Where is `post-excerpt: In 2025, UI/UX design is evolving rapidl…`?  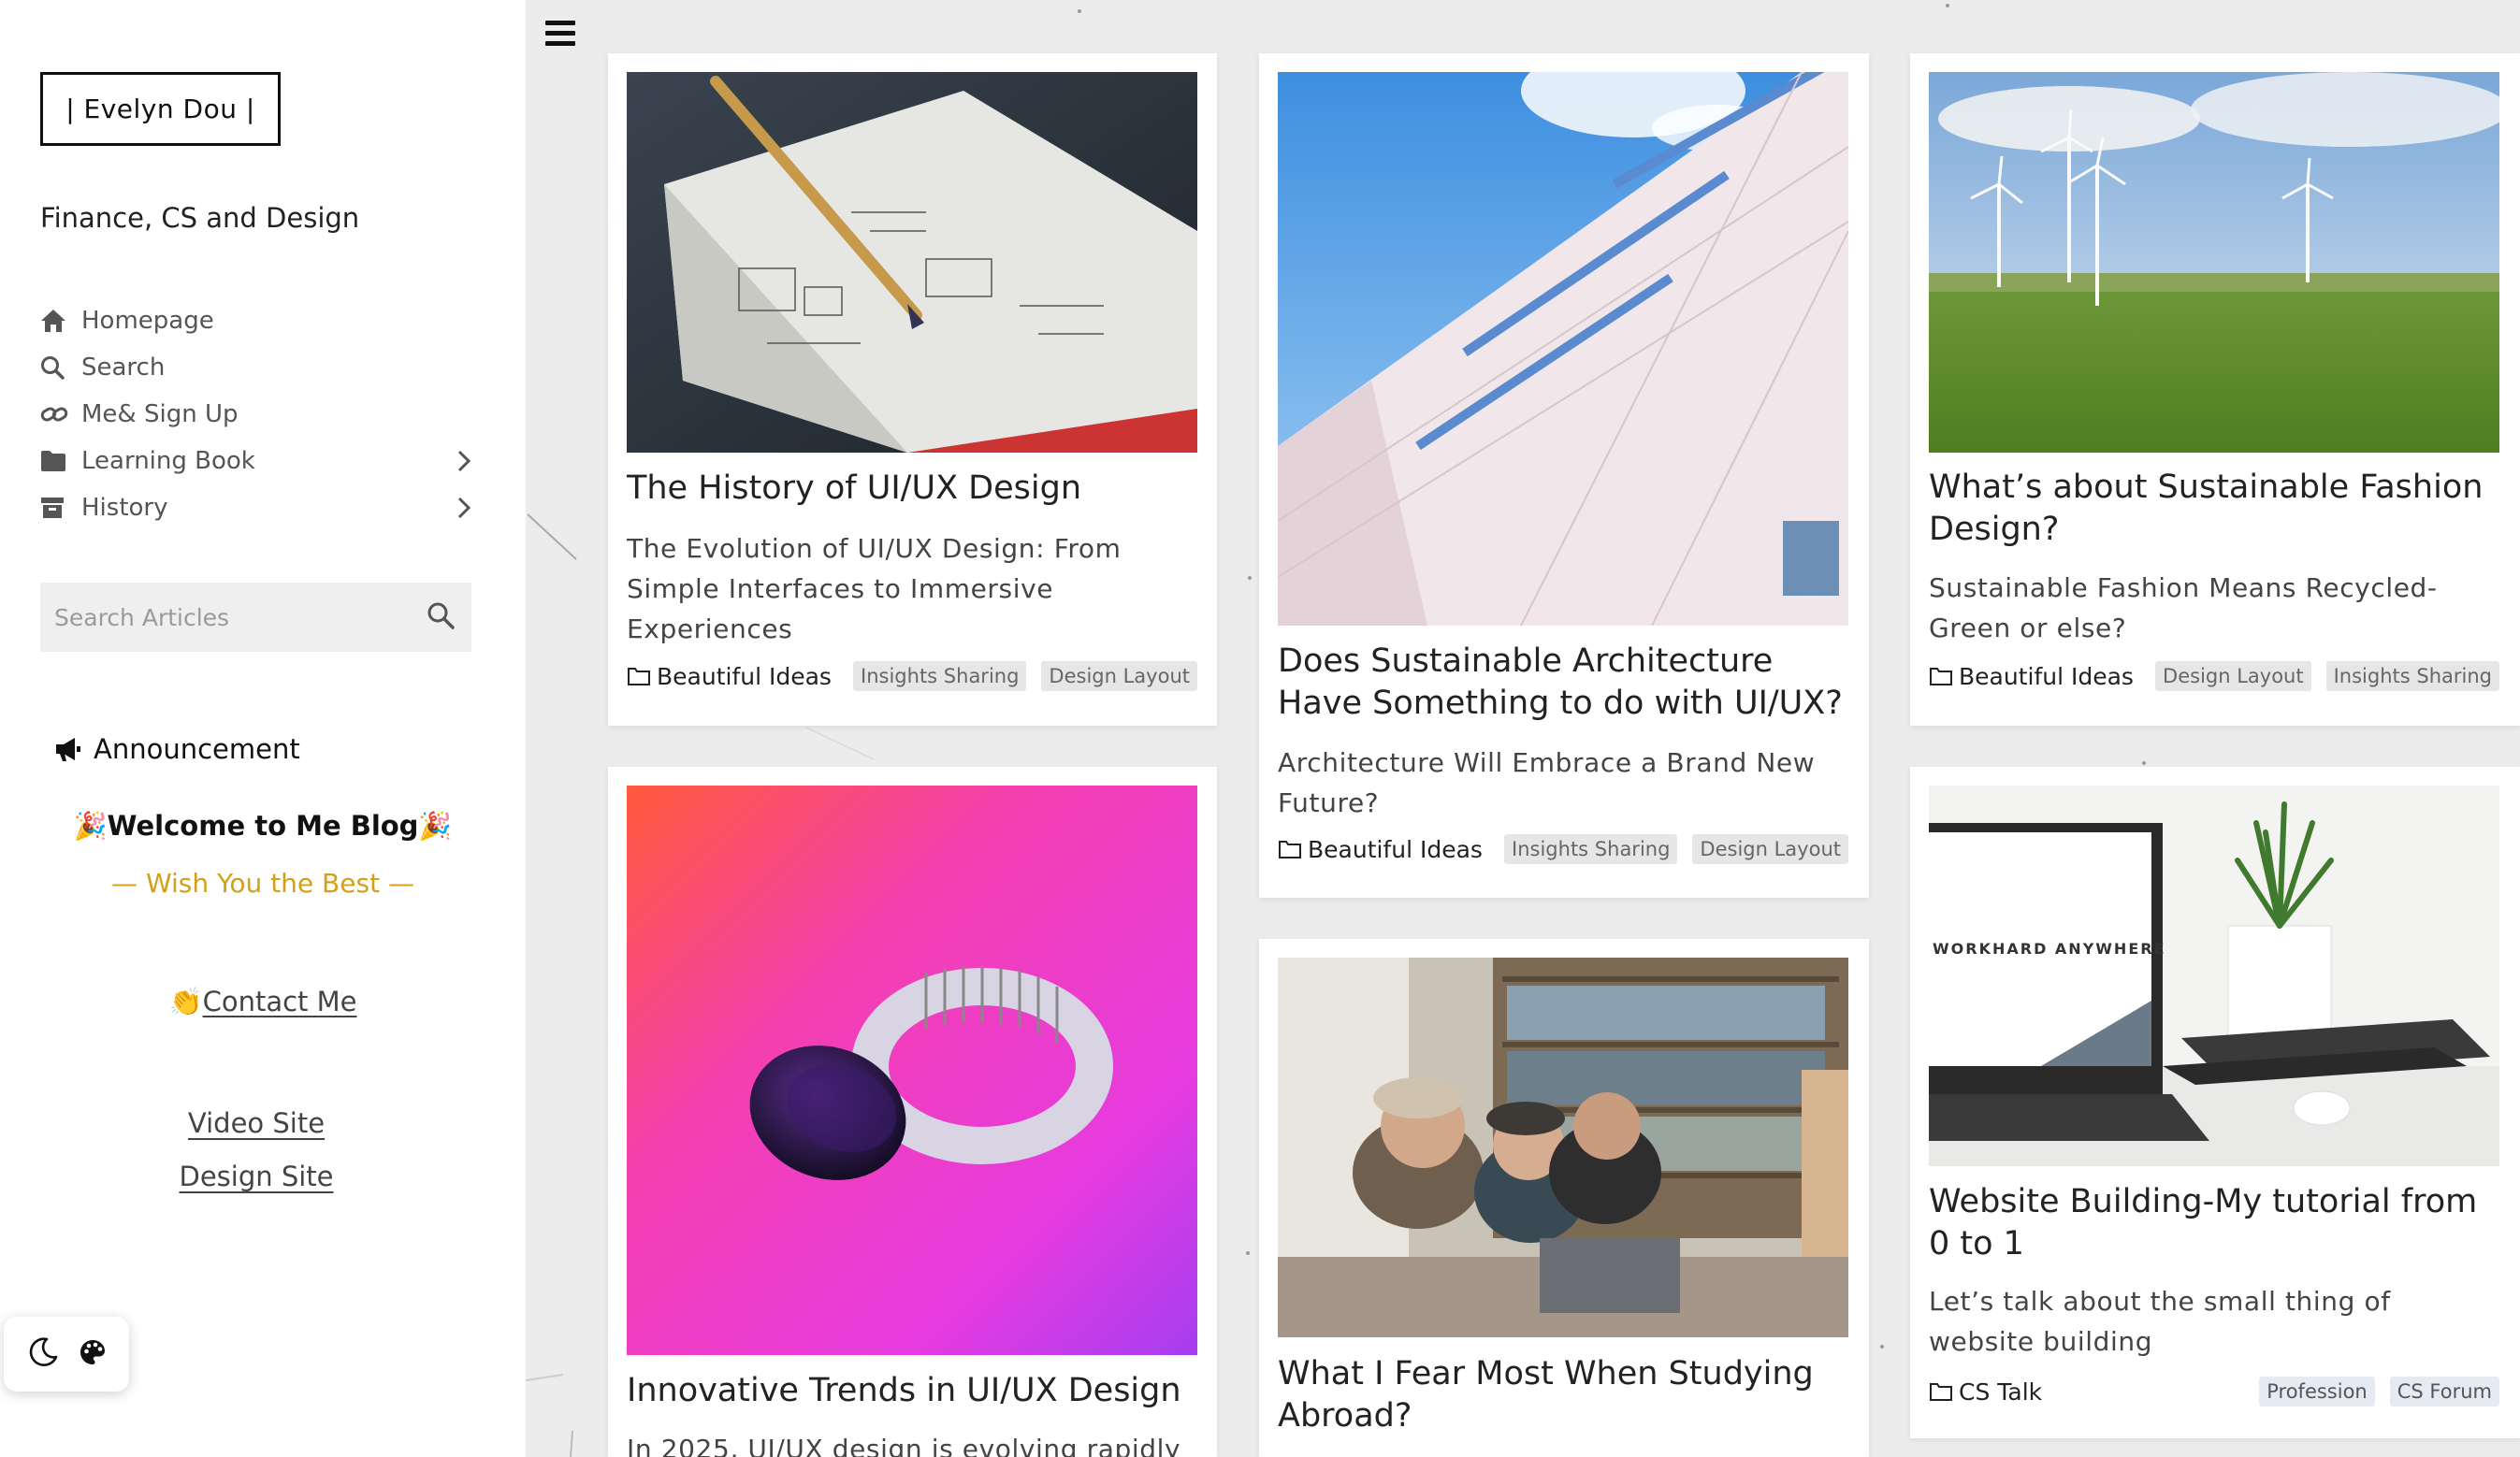 post-excerpt: In 2025, UI/UX design is evolving rapidl… is located at coordinates (904, 1445).